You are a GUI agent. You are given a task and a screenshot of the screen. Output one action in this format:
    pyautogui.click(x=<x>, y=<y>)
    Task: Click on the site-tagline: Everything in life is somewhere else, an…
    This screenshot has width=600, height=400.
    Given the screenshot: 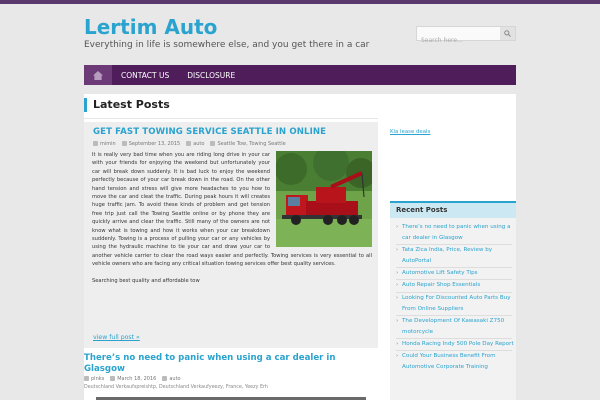 What is the action you would take?
    pyautogui.click(x=227, y=45)
    